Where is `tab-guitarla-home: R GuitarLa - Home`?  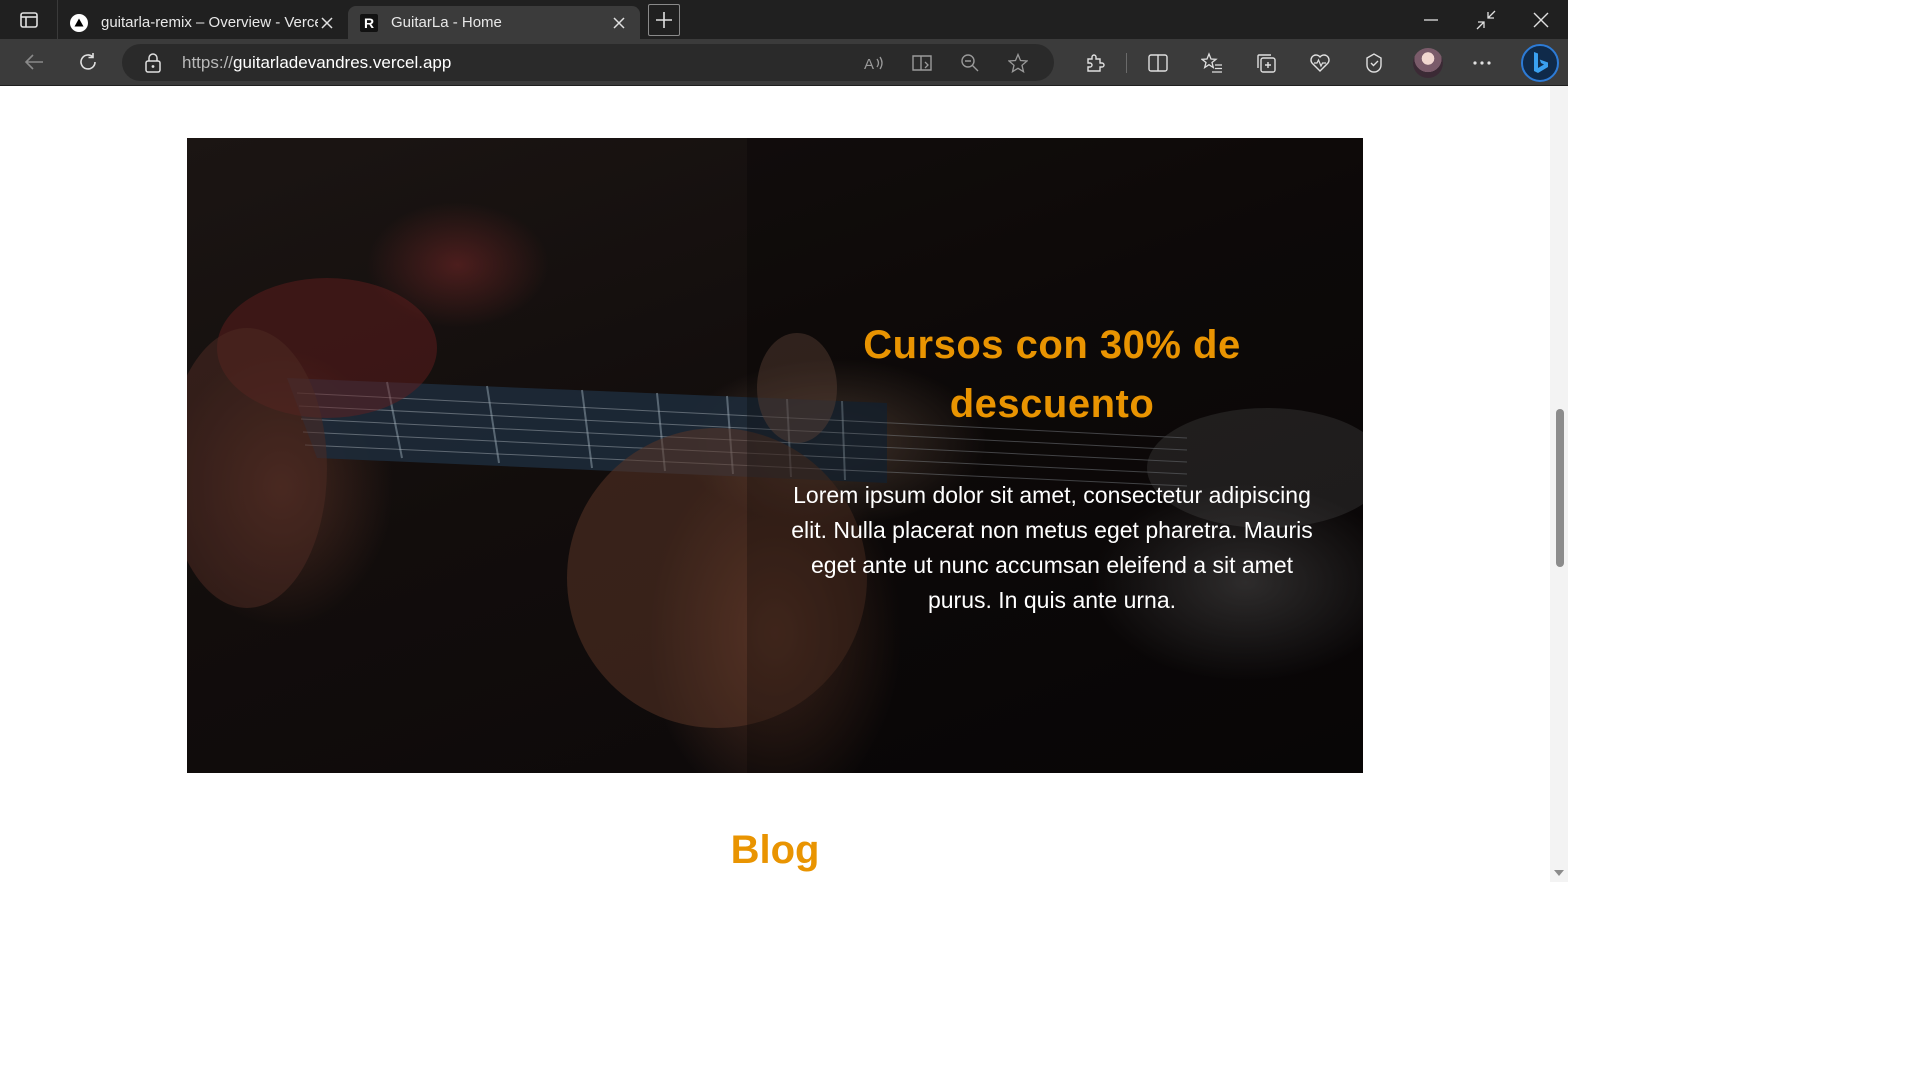
tab-guitarla-home: R GuitarLa - Home is located at coordinates (494, 22).